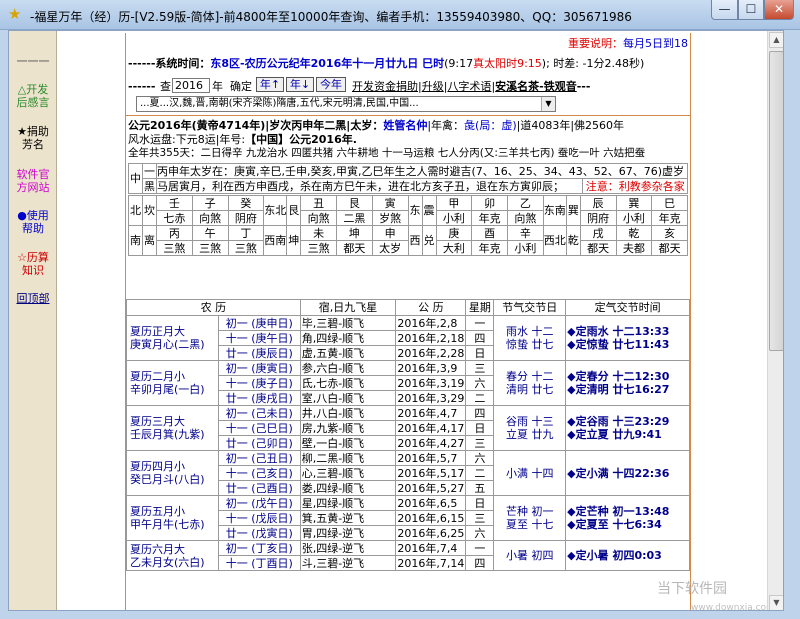  Describe the element at coordinates (259, 413) in the screenshot. I see `lunar-day: 初一 (己未日)` at that location.